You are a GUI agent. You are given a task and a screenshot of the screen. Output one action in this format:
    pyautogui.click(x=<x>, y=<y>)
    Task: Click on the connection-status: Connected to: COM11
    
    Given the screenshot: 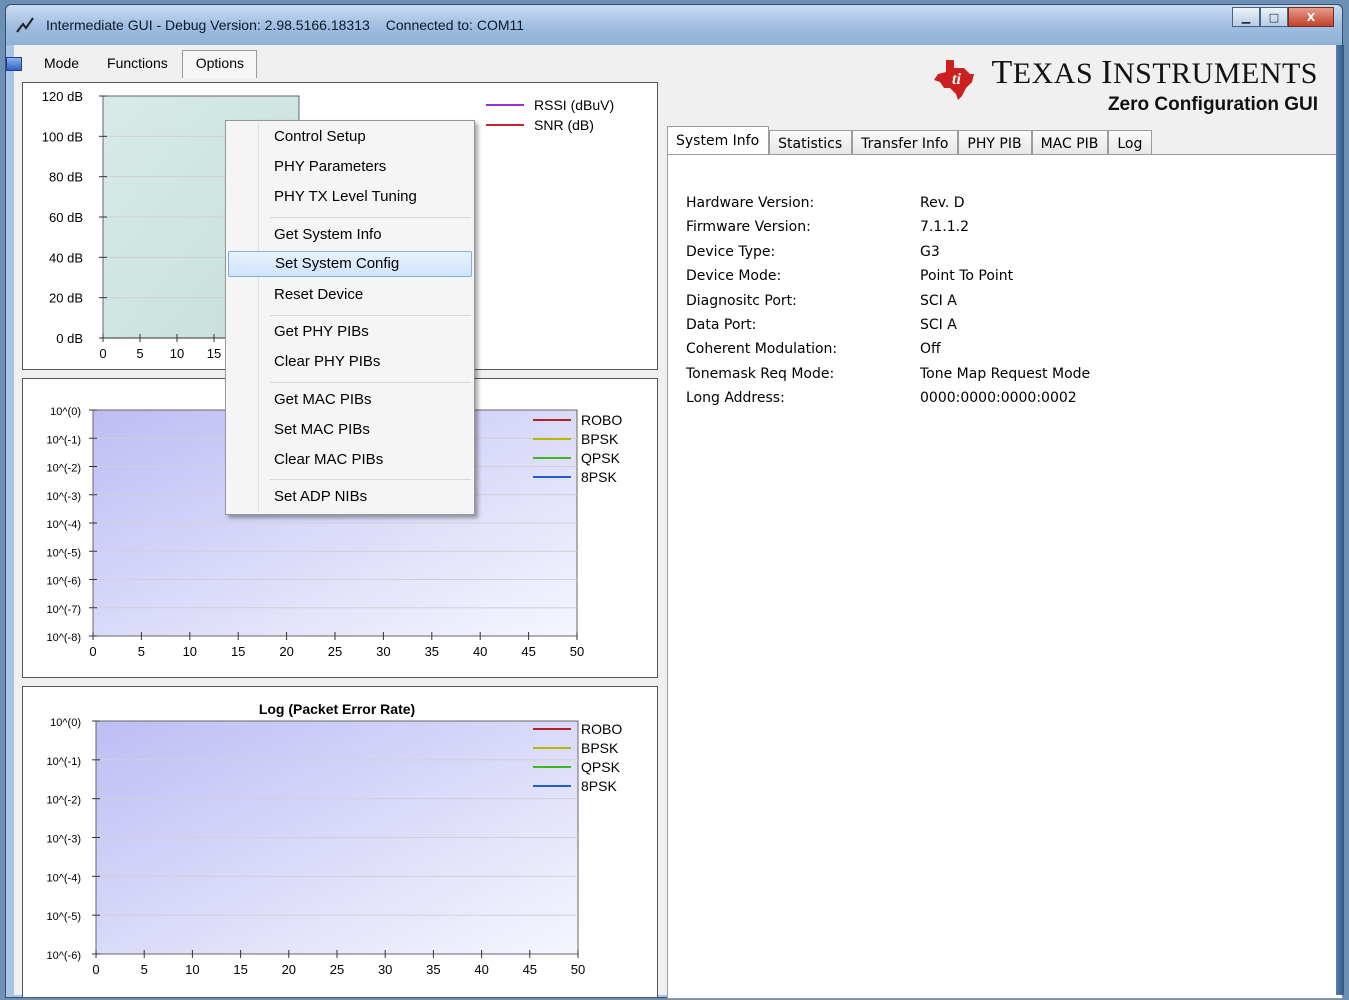 What is the action you would take?
    pyautogui.click(x=455, y=25)
    